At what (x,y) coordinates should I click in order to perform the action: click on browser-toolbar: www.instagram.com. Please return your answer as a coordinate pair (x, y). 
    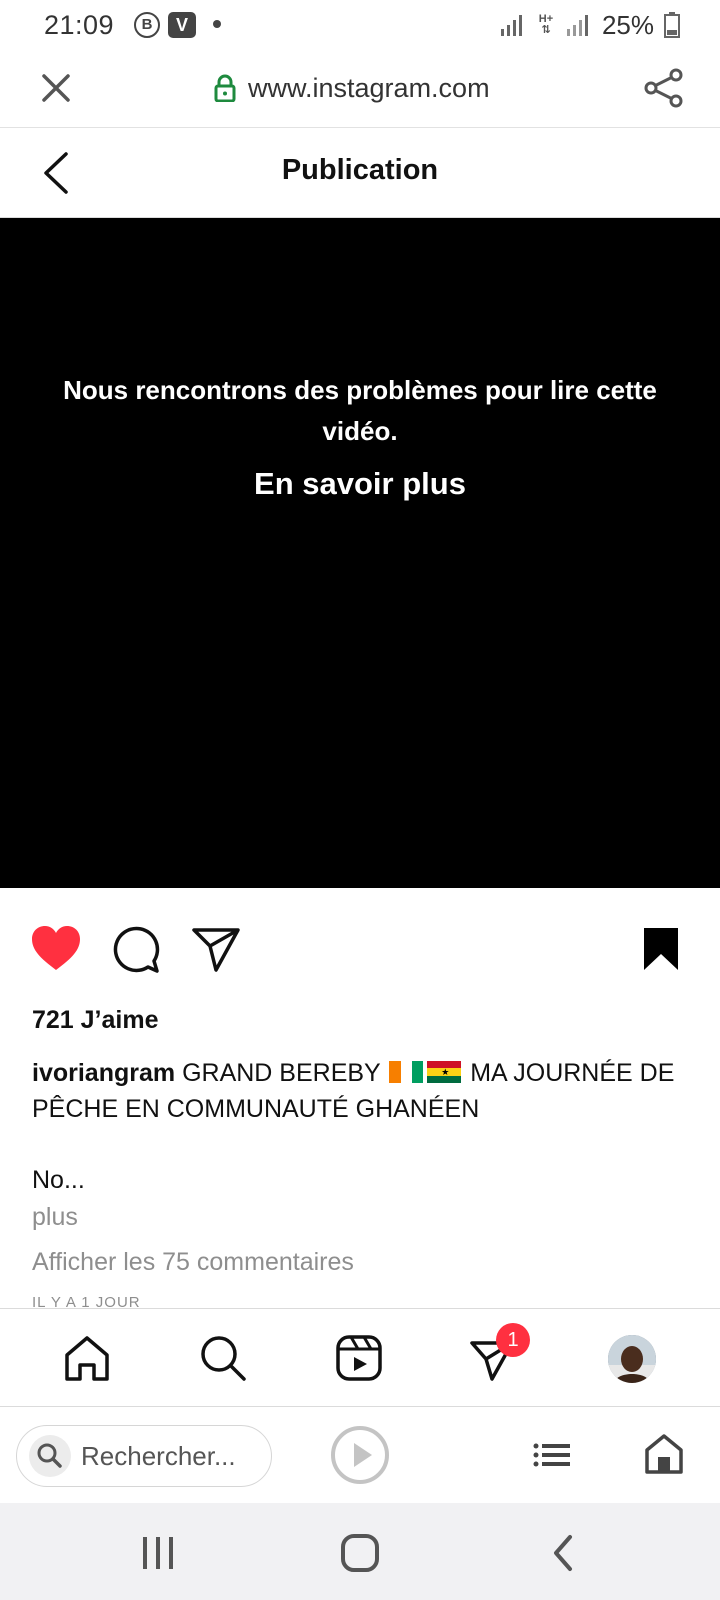
    Looking at the image, I should click on (360, 90).